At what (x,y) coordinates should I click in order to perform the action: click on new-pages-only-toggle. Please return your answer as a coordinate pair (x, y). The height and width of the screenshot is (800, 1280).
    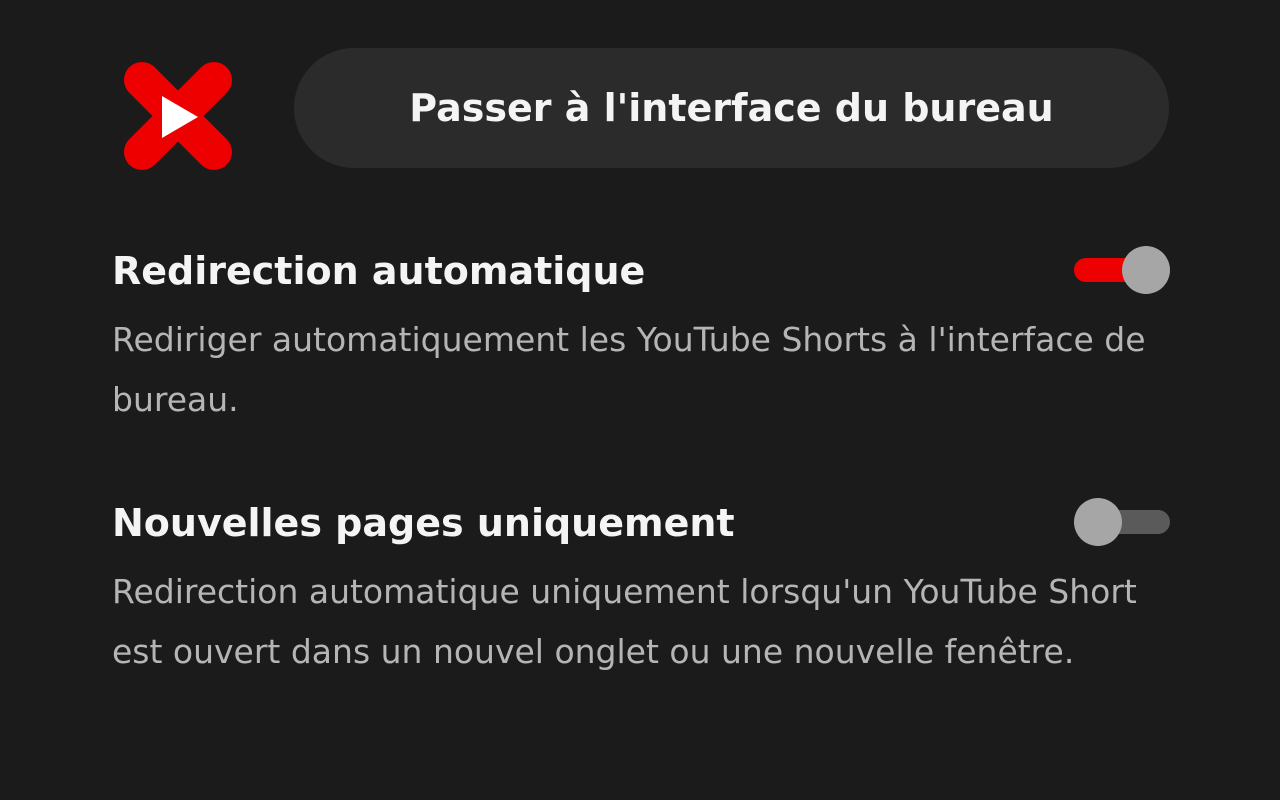
    Looking at the image, I should click on (1122, 522).